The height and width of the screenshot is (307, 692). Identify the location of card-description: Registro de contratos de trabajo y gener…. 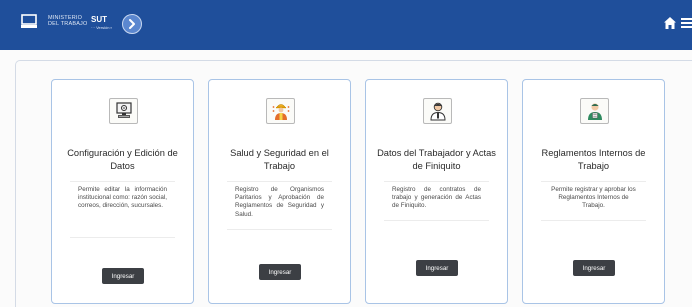
(436, 198).